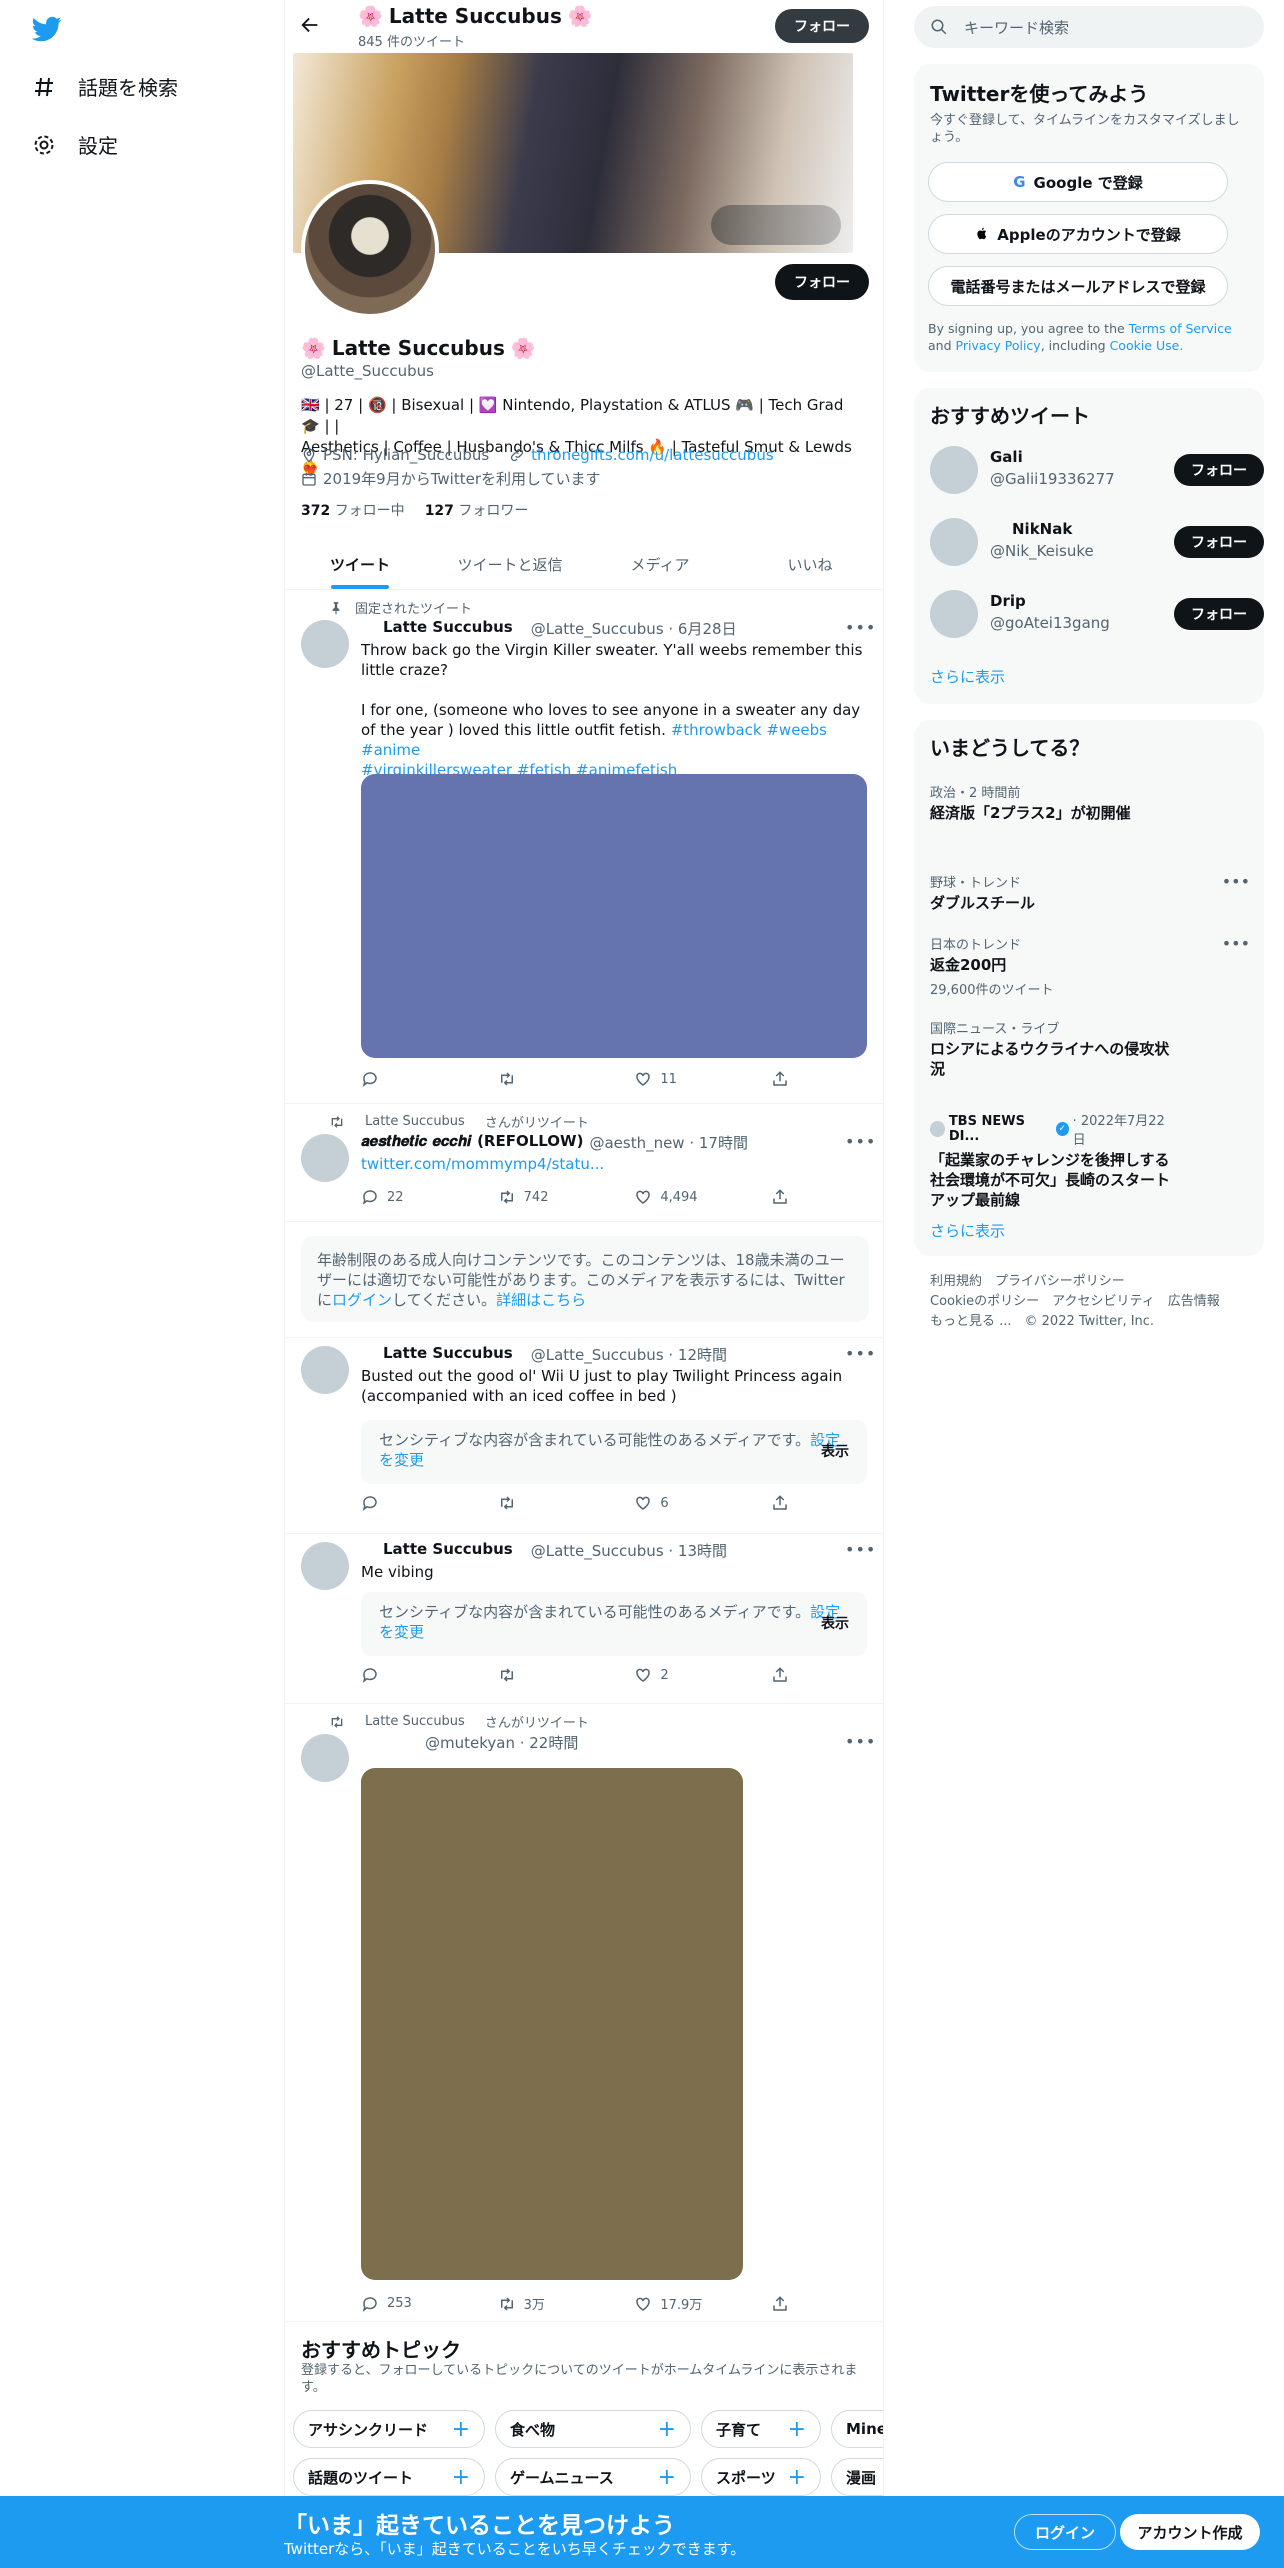 The width and height of the screenshot is (1284, 2568). What do you see at coordinates (389, 2477) in the screenshot?
I see `topic-chip: 話題のツイート +` at bounding box center [389, 2477].